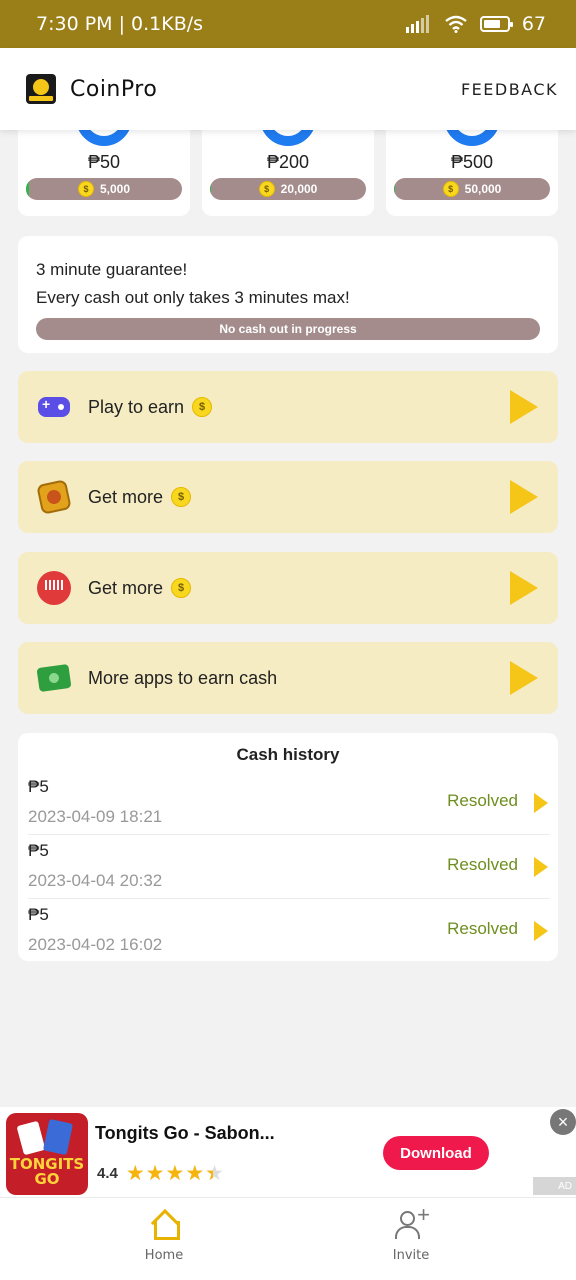  What do you see at coordinates (47, 1154) in the screenshot?
I see `ad-app-icon: TONGITS GO` at bounding box center [47, 1154].